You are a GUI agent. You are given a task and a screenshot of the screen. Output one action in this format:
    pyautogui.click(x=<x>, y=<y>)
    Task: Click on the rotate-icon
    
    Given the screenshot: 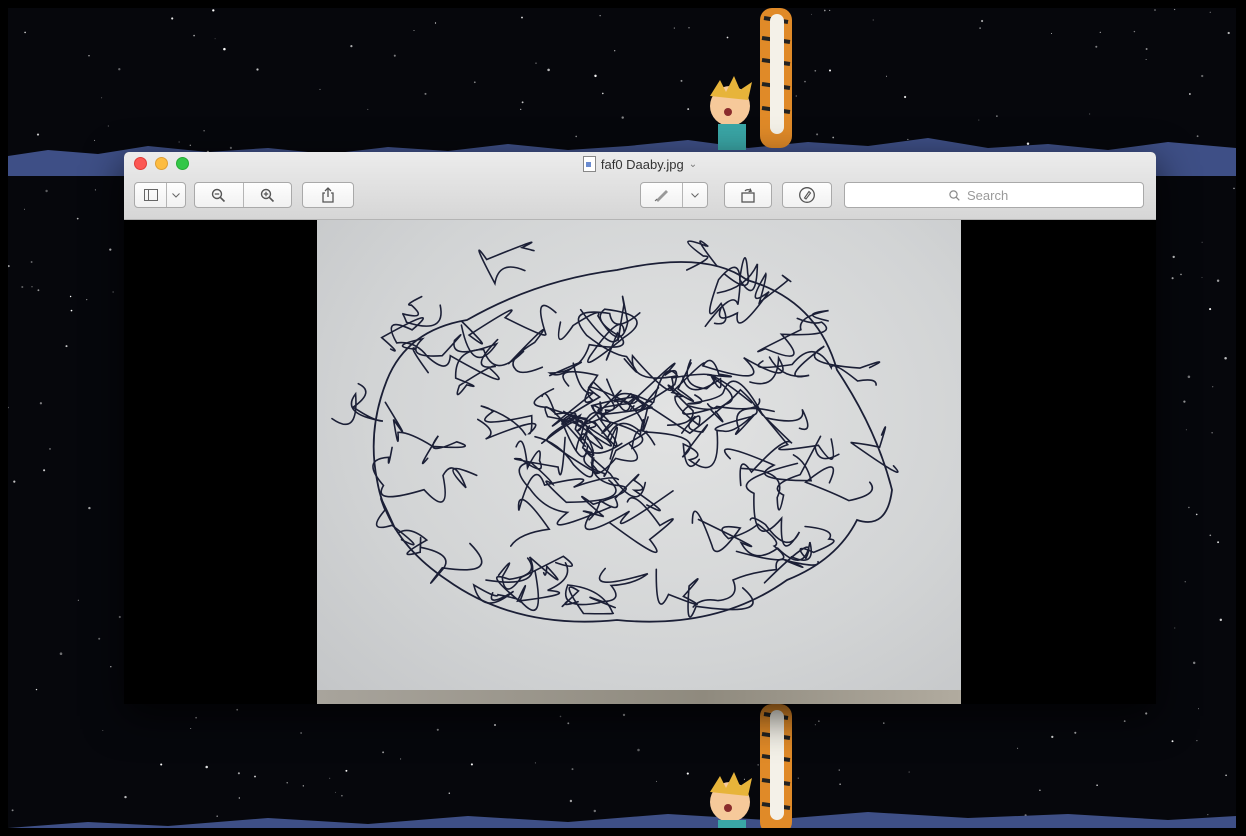 What is the action you would take?
    pyautogui.click(x=748, y=195)
    